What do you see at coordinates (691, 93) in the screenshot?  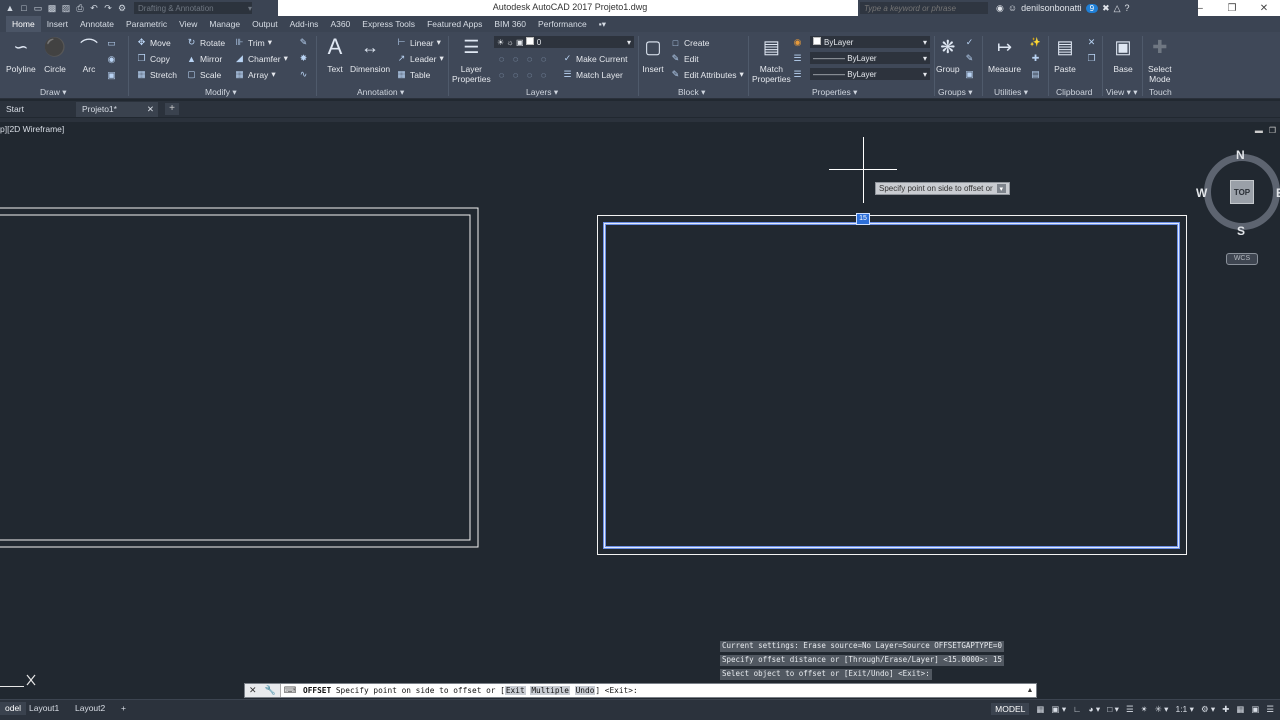 I see `block-panel-title: Block ▾` at bounding box center [691, 93].